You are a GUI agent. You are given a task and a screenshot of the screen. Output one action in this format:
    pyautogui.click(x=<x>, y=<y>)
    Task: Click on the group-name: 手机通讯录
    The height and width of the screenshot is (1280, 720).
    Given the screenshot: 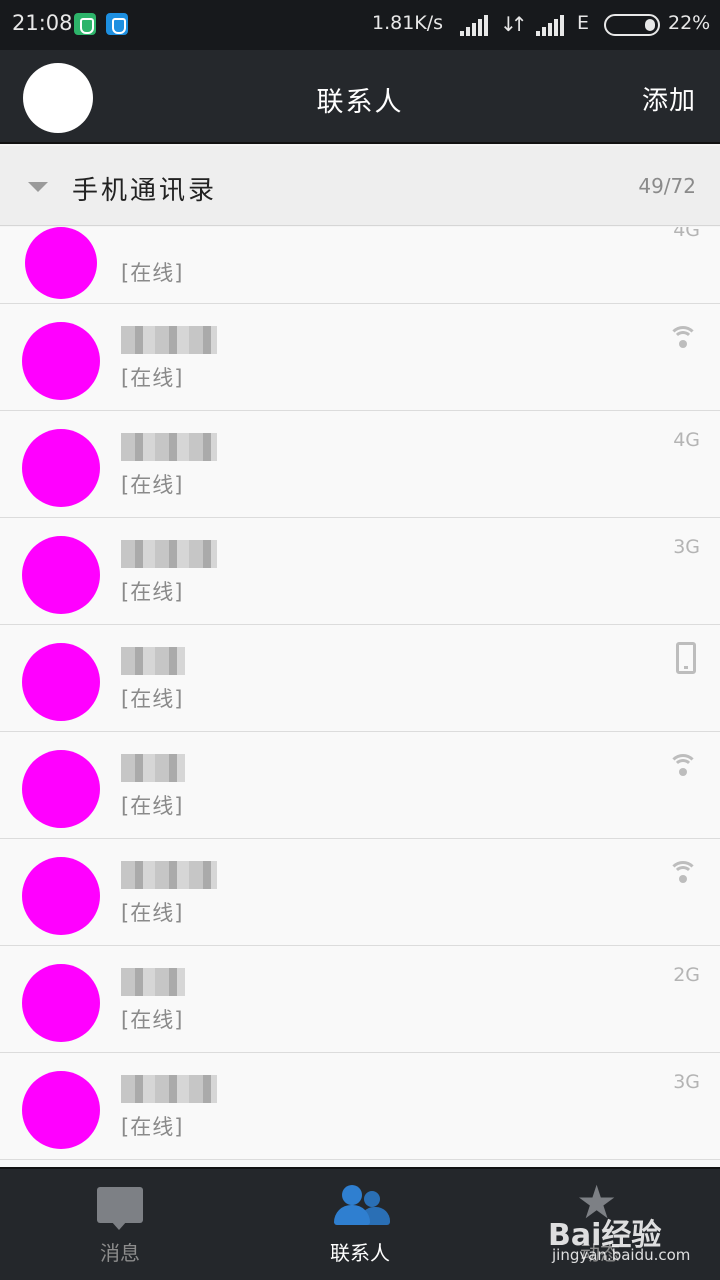 What is the action you would take?
    pyautogui.click(x=145, y=191)
    